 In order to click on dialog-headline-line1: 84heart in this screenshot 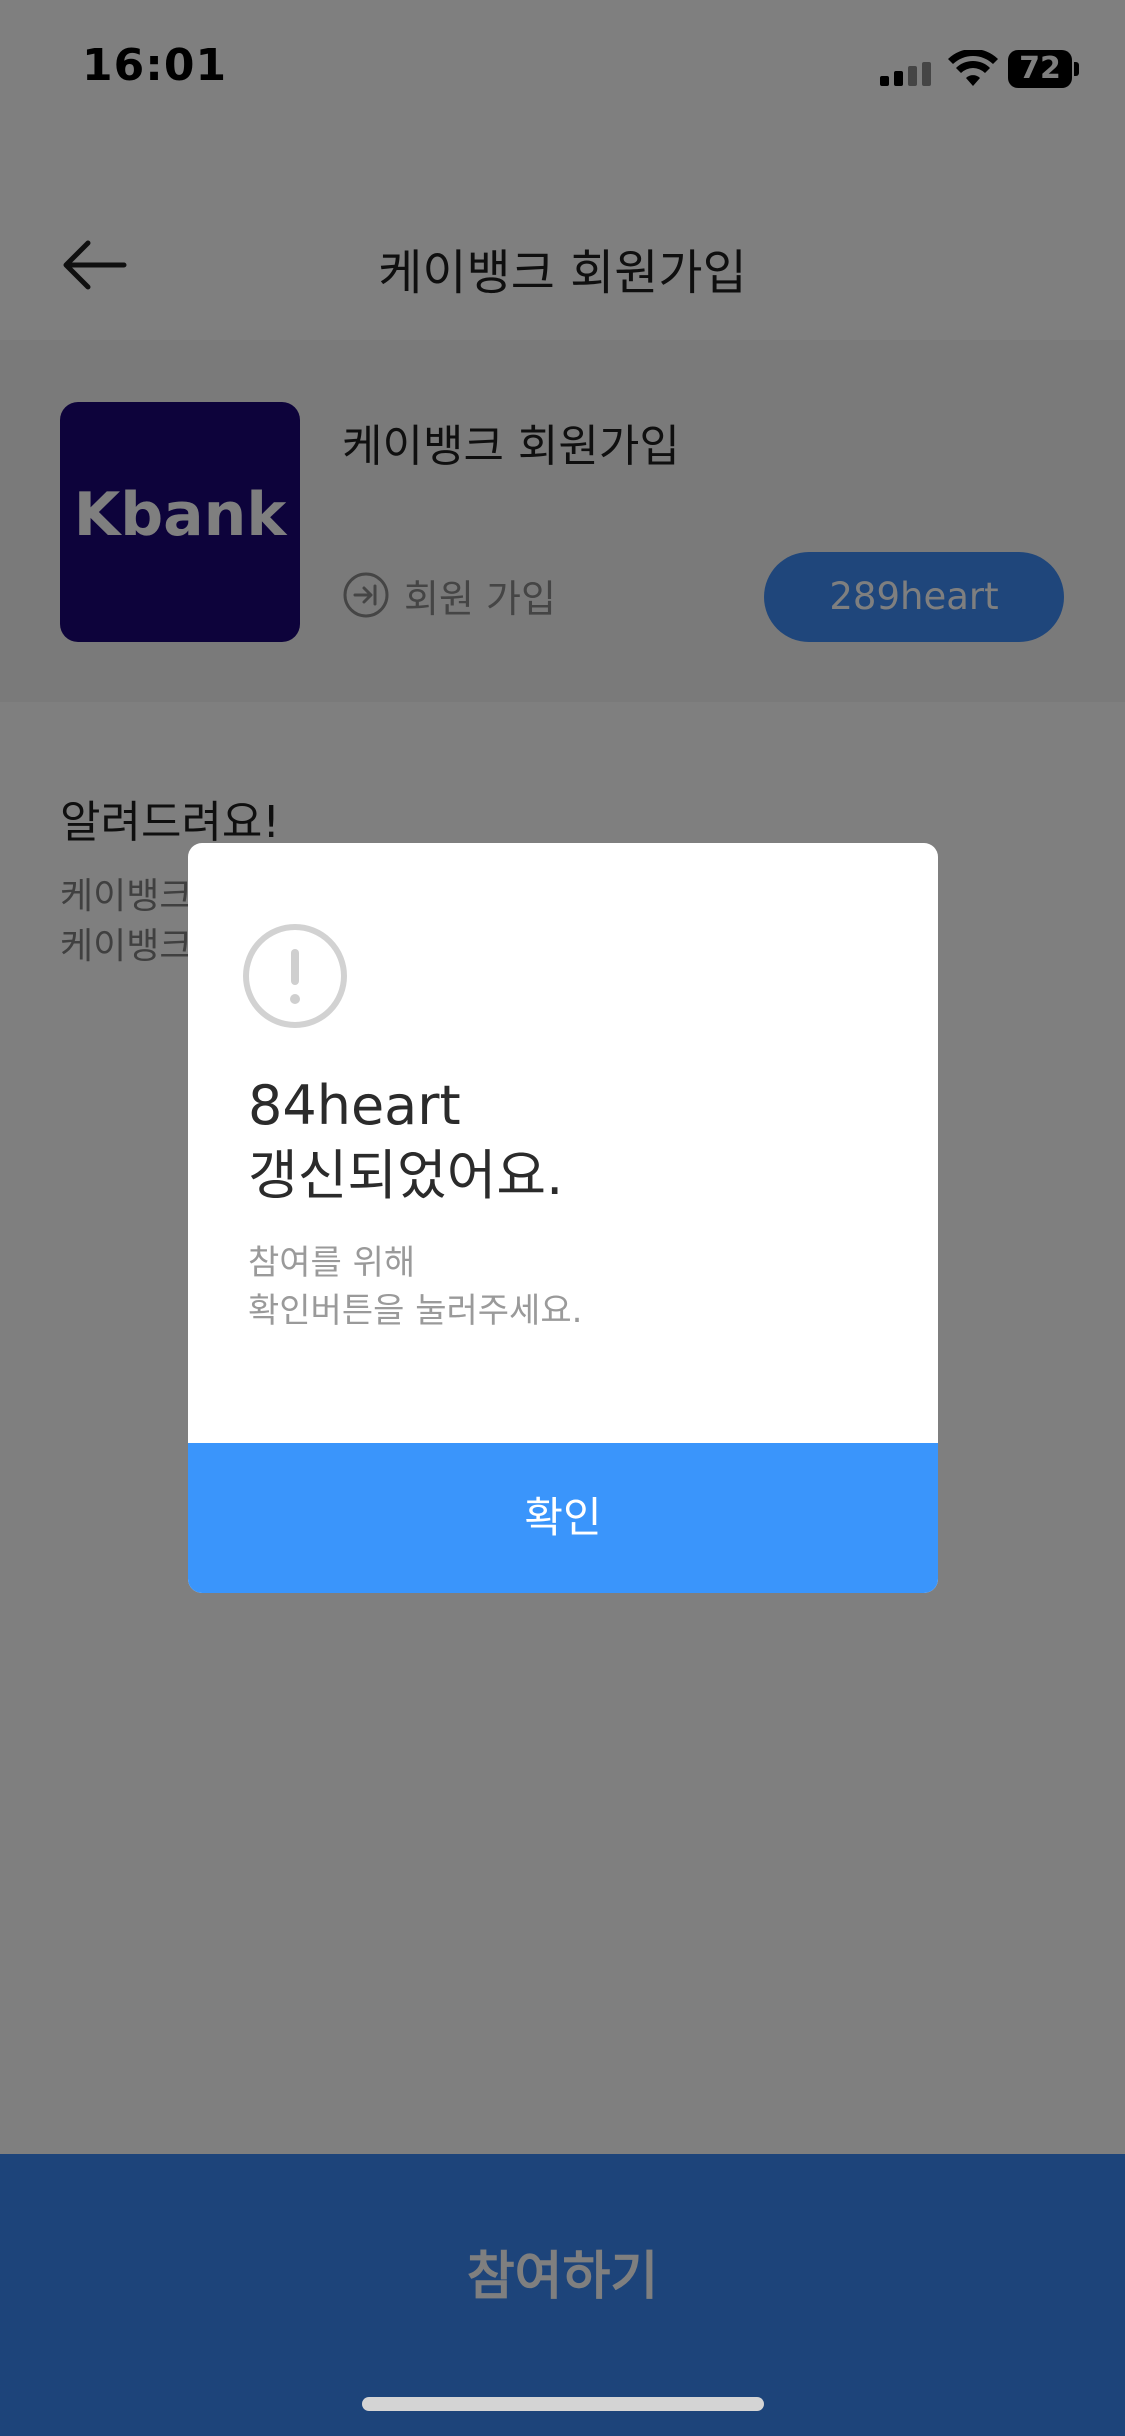, I will do `click(354, 1105)`.